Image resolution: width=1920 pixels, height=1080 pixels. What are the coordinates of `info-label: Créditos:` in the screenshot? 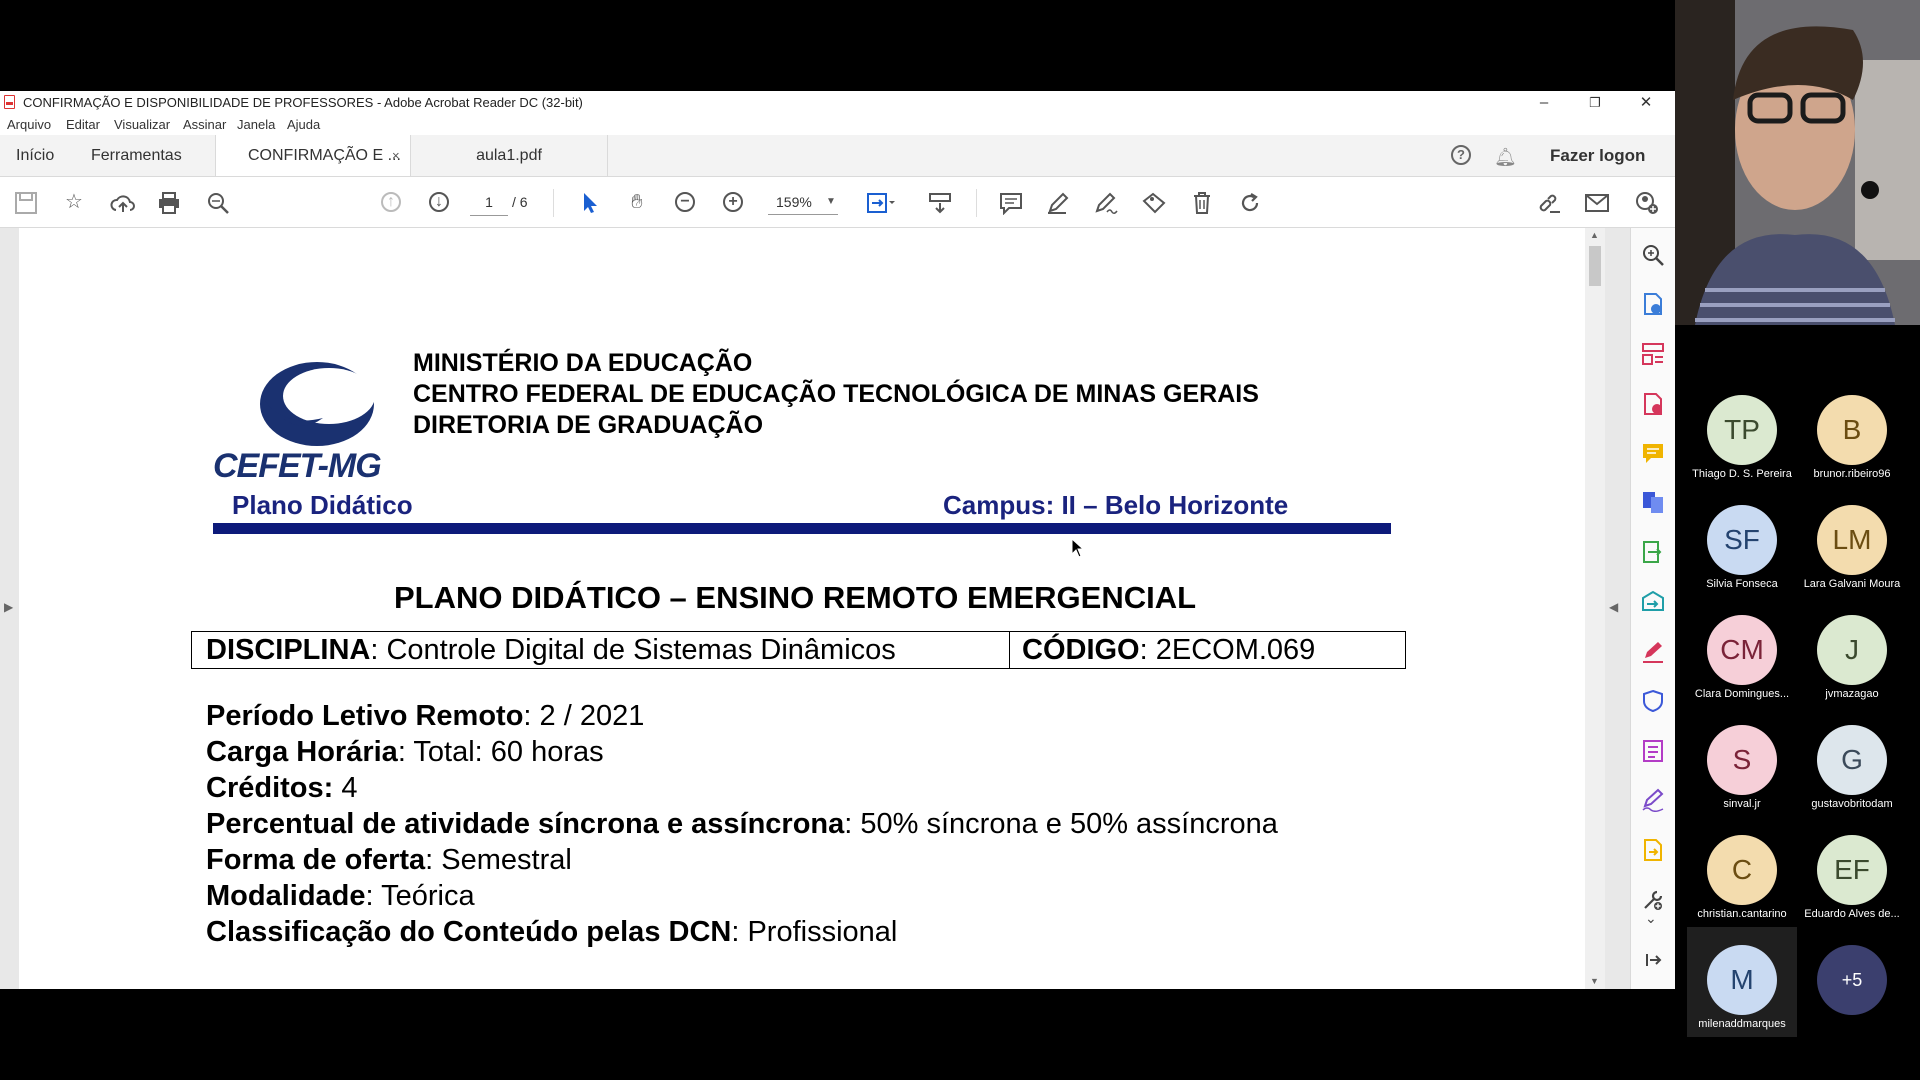 It's located at (270, 788).